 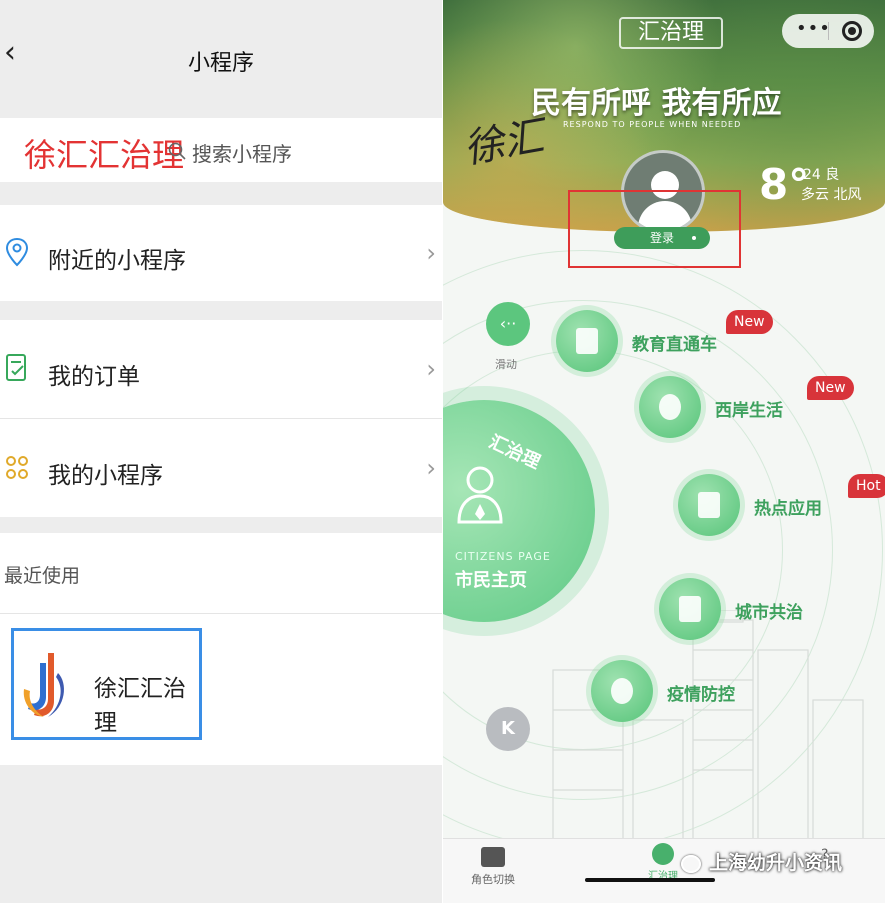 What do you see at coordinates (480, 495) in the screenshot?
I see `citizen-person-icon` at bounding box center [480, 495].